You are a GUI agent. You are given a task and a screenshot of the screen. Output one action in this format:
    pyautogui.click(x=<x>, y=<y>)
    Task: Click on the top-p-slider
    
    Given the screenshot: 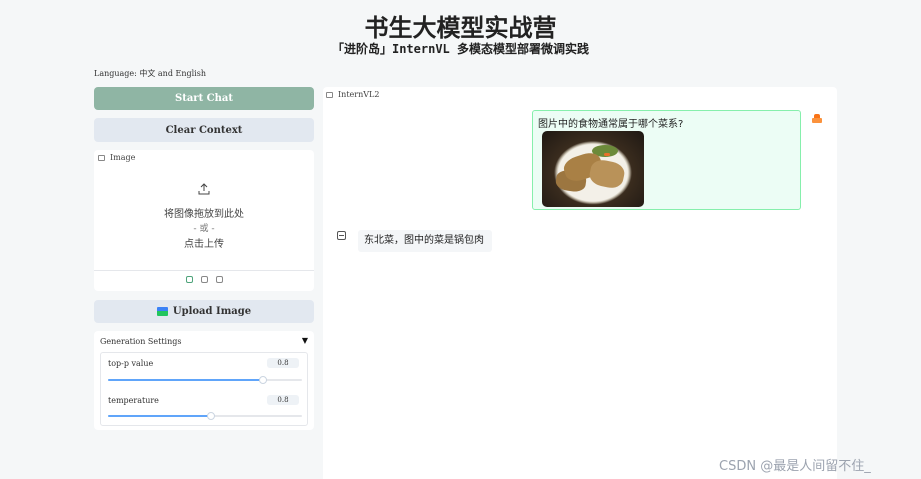 What is the action you would take?
    pyautogui.click(x=205, y=380)
    